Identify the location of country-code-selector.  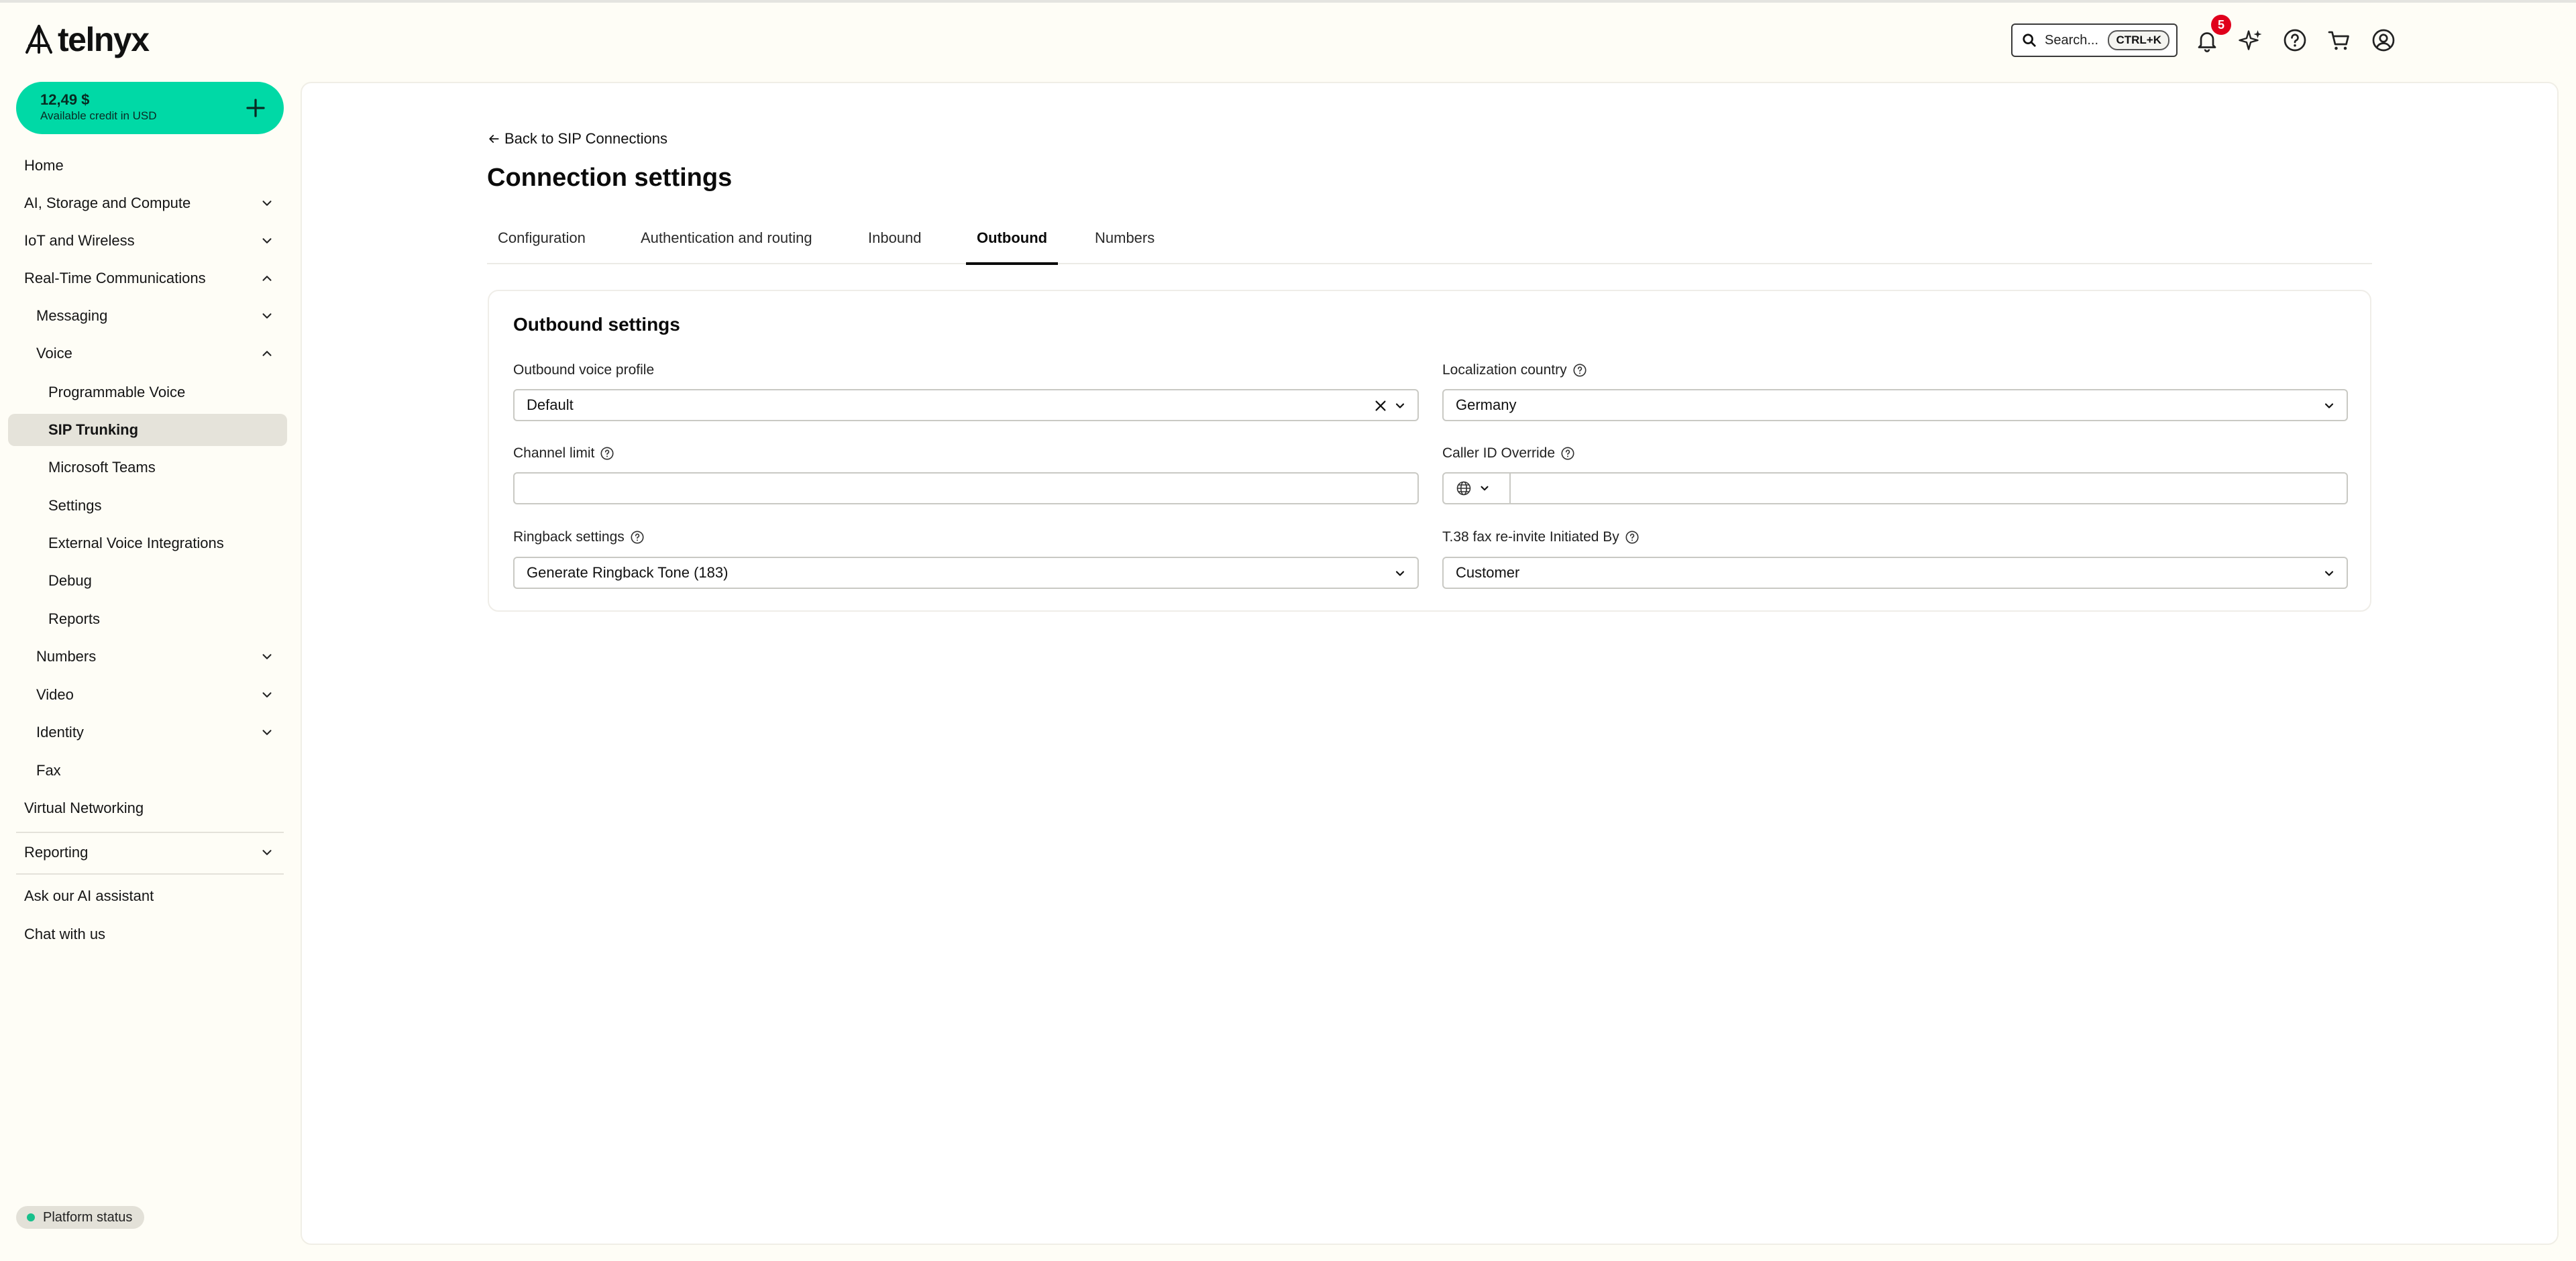
(1477, 489).